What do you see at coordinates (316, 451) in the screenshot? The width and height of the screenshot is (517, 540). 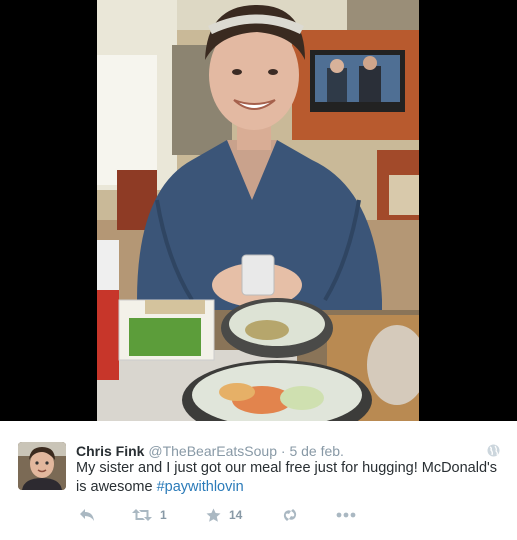 I see `tweet-timestamp: 5 de feb.` at bounding box center [316, 451].